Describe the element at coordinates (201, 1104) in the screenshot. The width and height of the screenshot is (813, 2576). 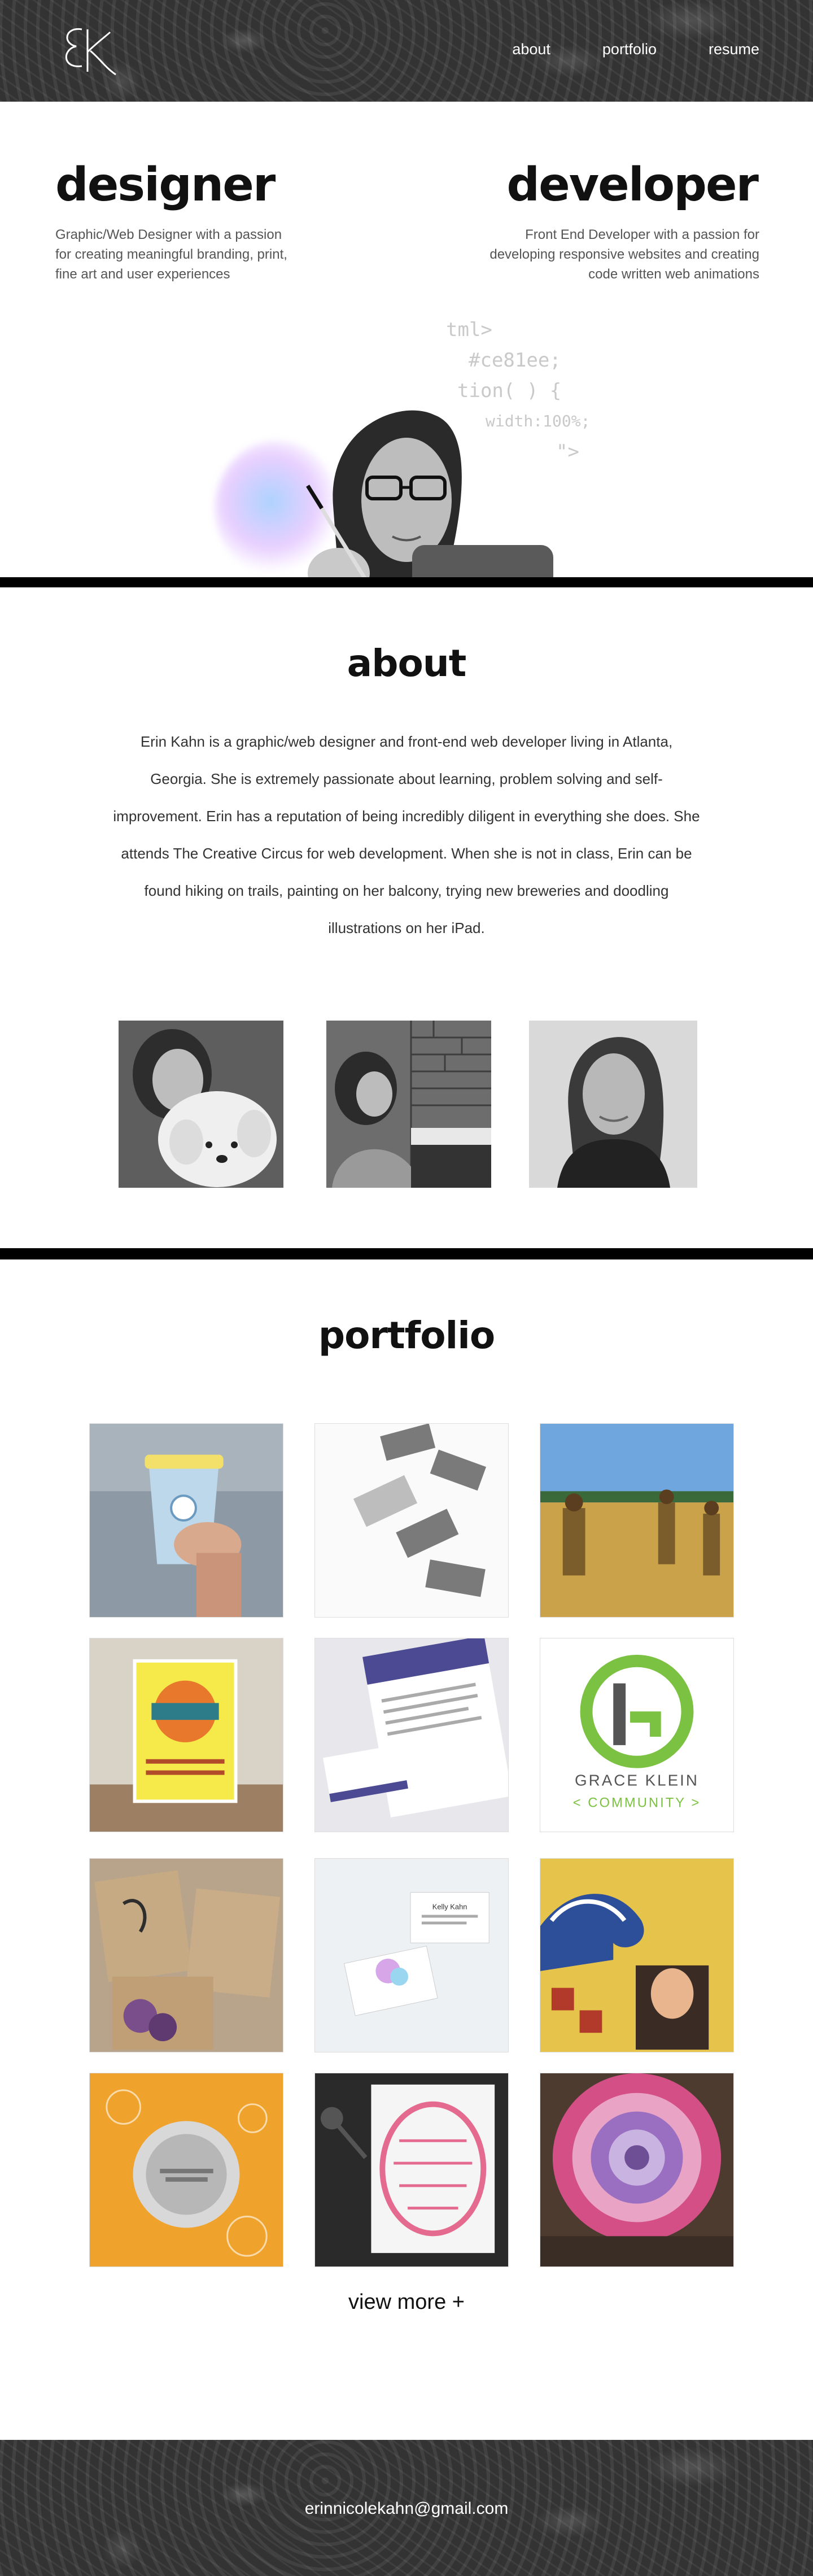
I see `about-photo-dog` at that location.